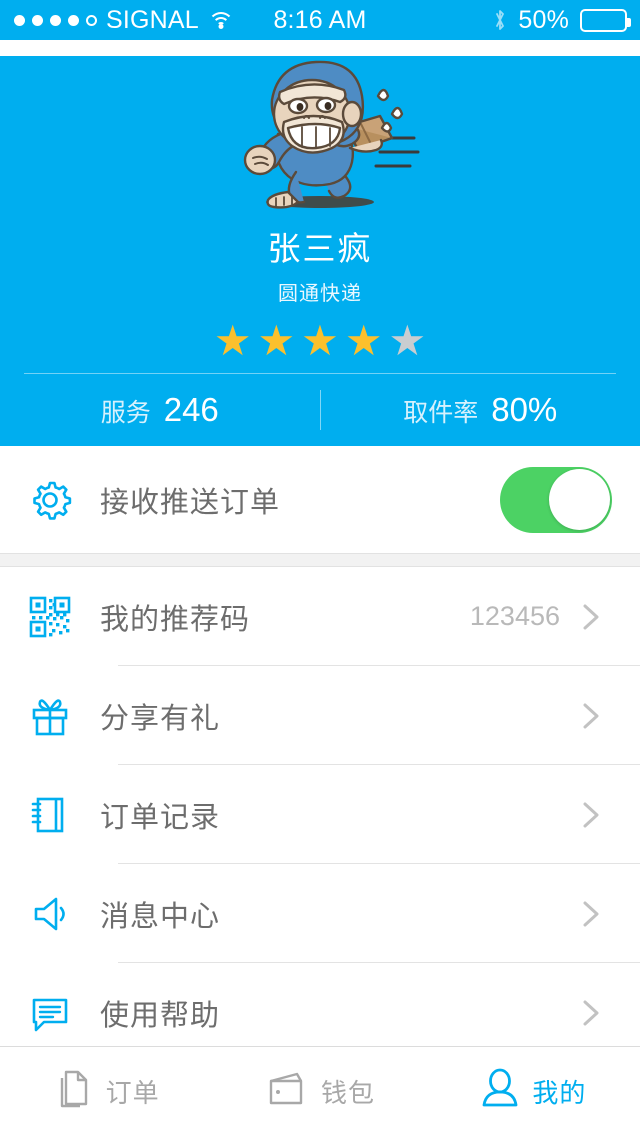 The height and width of the screenshot is (1136, 640). I want to click on menu-item: 我的推荐码 123456, so click(320, 616).